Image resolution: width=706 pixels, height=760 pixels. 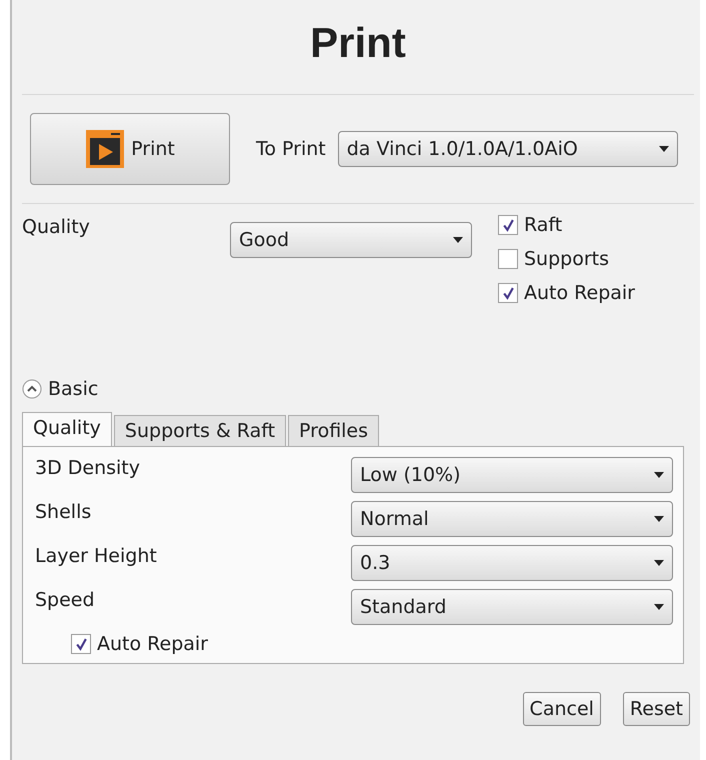 I want to click on print-button: Print, so click(x=130, y=149).